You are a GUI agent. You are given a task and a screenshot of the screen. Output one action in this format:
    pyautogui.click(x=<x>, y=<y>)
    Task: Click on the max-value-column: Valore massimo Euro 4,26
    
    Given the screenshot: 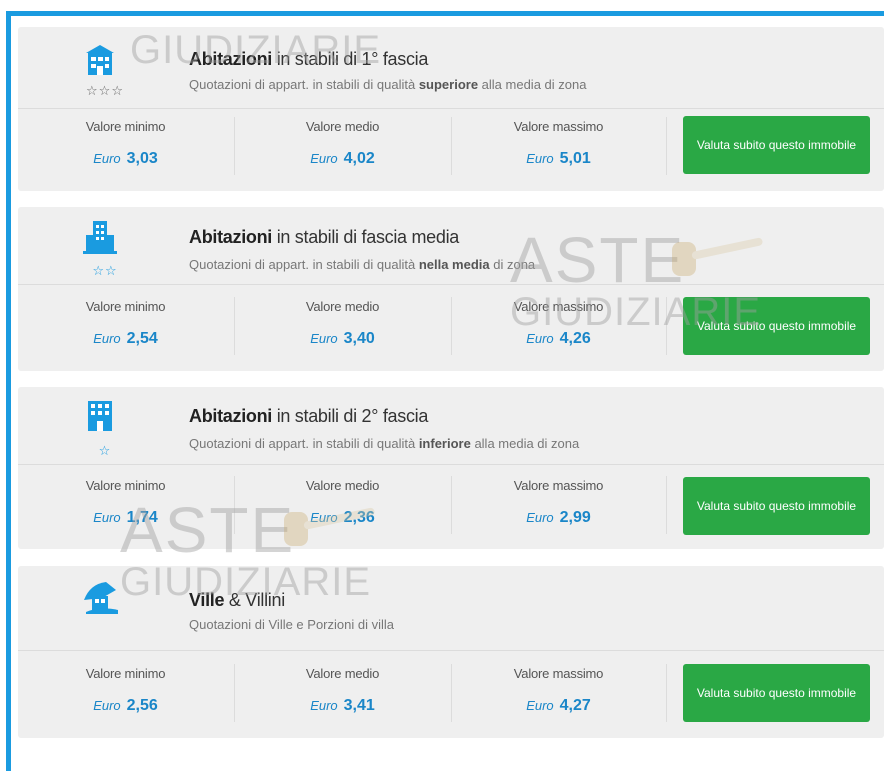 What is the action you would take?
    pyautogui.click(x=558, y=323)
    